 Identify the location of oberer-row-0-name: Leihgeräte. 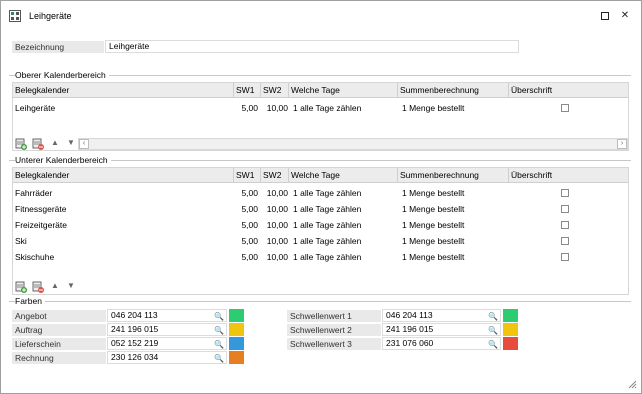
(123, 108).